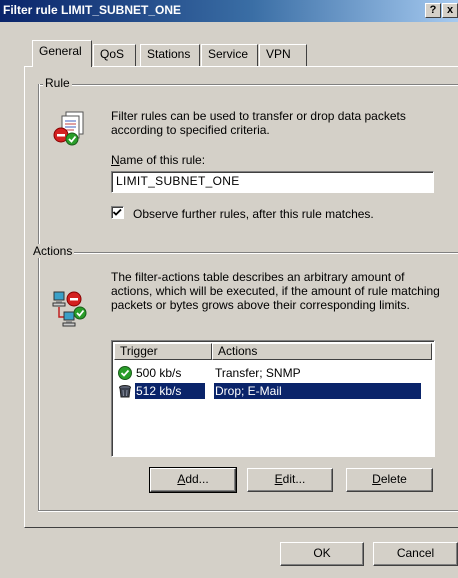 The image size is (458, 578). I want to click on actions-group-frame-left, so click(39, 382).